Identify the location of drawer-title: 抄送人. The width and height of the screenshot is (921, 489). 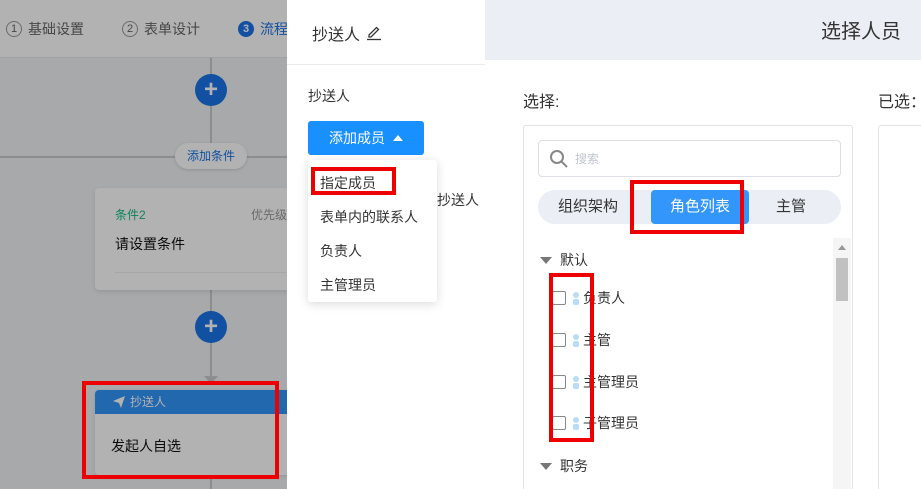
(347, 33).